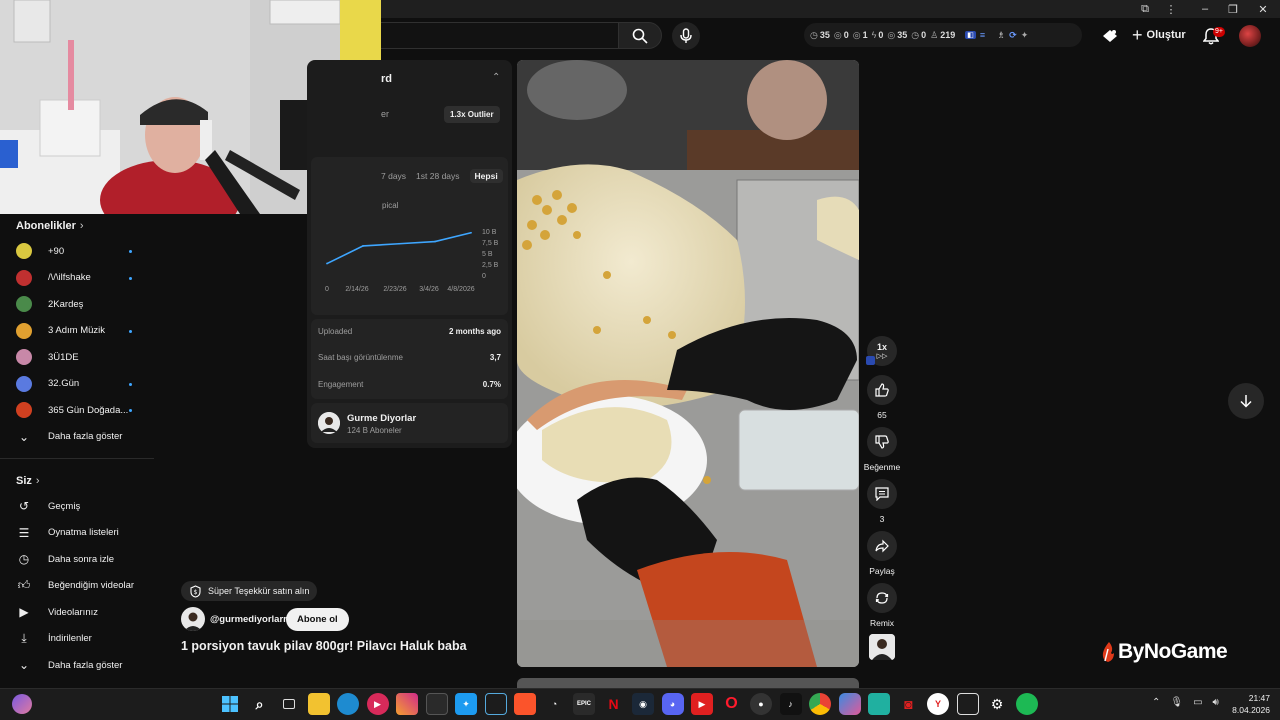 The height and width of the screenshot is (720, 1280). What do you see at coordinates (882, 571) in the screenshot?
I see `share-label: Paylaş` at bounding box center [882, 571].